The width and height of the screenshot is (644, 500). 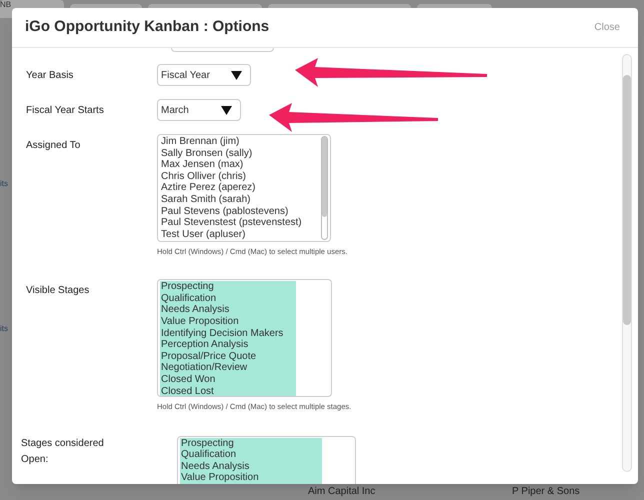 I want to click on list-option: Paul Stevenstest (pstevenstest), so click(x=240, y=223).